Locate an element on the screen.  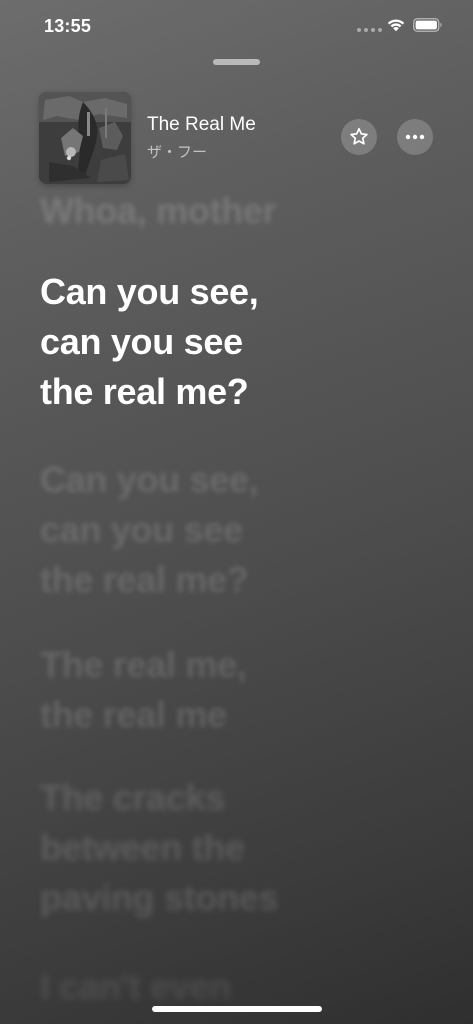
lyric-upcoming-line: Can you see, can you see the real me? is located at coordinates (240, 530).